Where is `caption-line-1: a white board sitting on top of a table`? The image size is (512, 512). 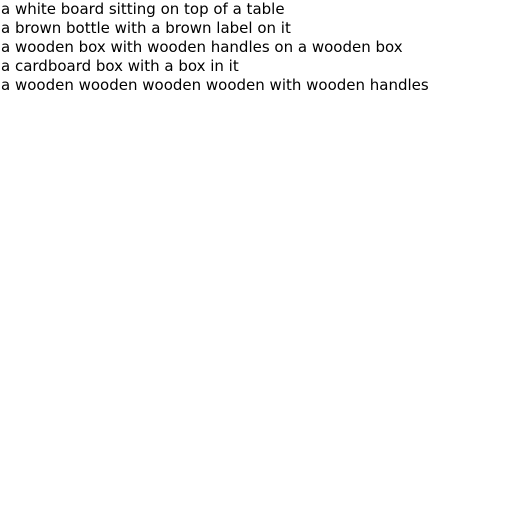
caption-line-1: a white board sitting on top of a table is located at coordinates (143, 9).